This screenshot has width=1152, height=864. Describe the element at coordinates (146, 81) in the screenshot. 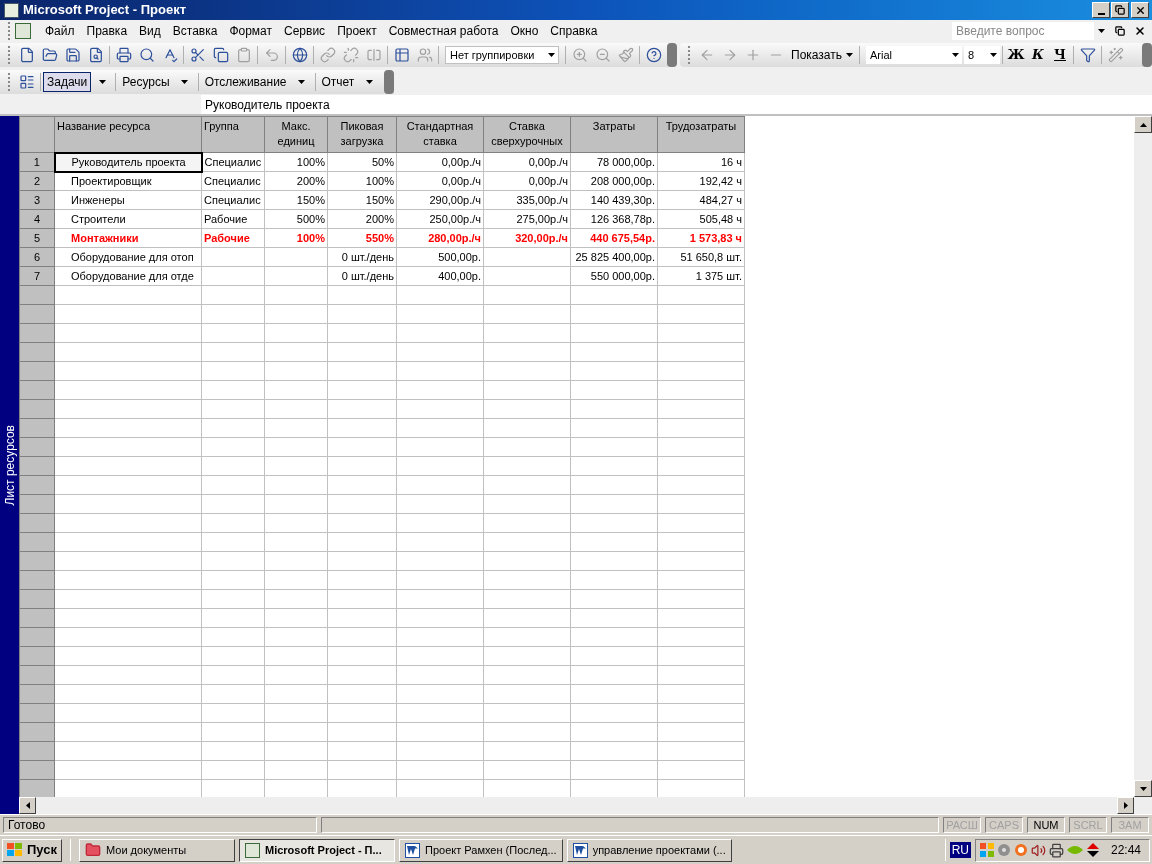

I see `guide-tab: Ресурсы` at that location.